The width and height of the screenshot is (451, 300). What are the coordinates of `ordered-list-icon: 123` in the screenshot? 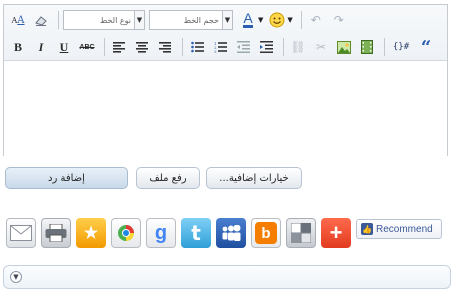 It's located at (220, 47).